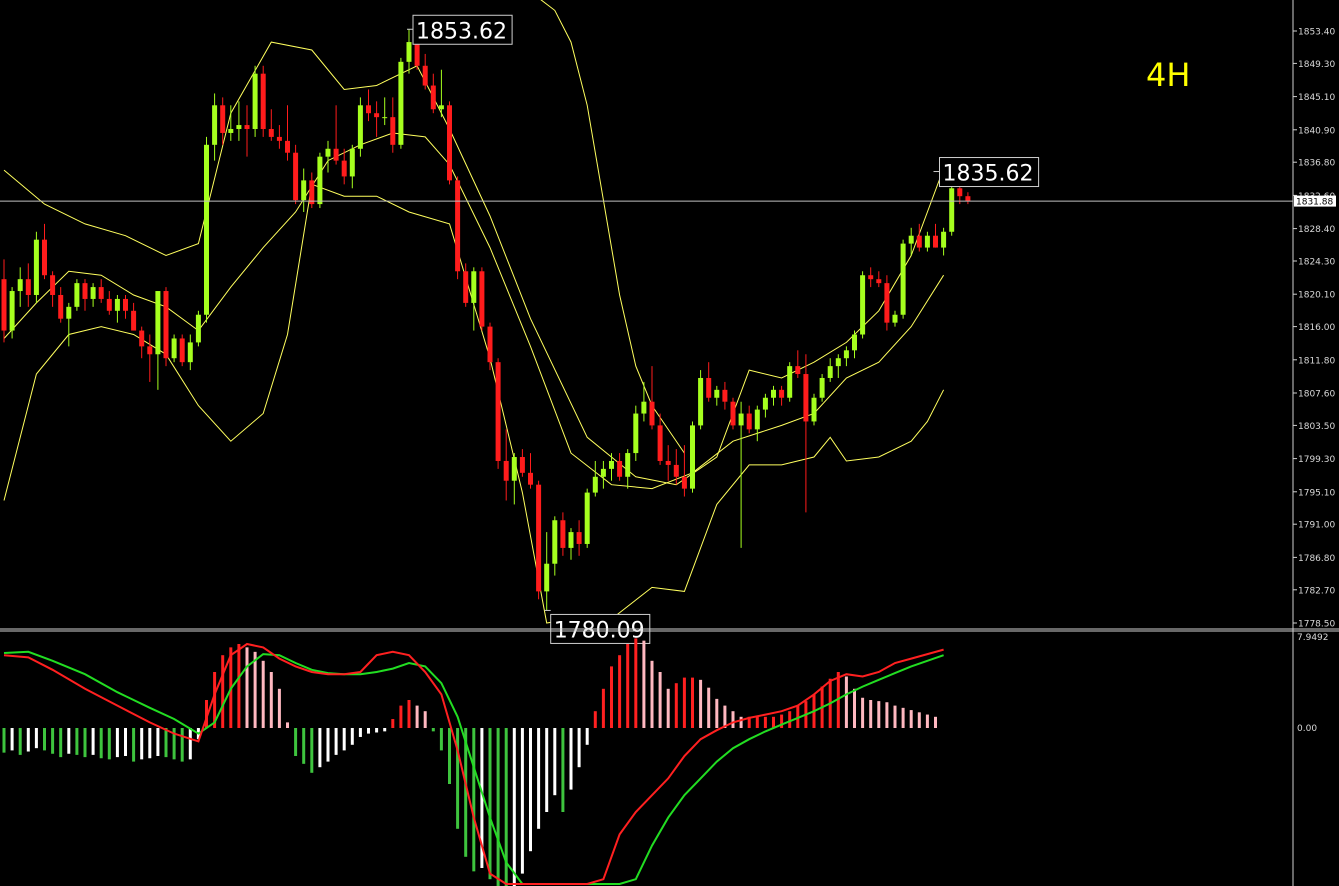  I want to click on price-annotation: 1853.62, so click(460, 29).